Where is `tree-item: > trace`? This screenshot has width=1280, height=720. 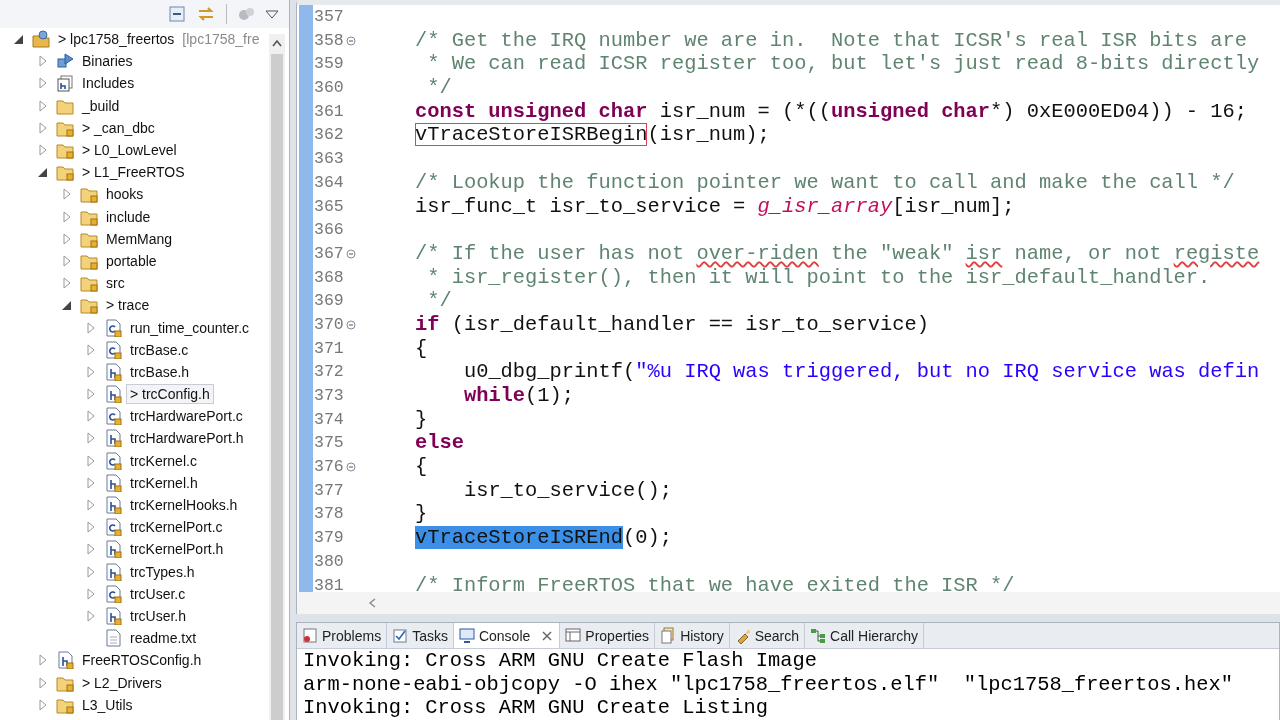 tree-item: > trace is located at coordinates (128, 305).